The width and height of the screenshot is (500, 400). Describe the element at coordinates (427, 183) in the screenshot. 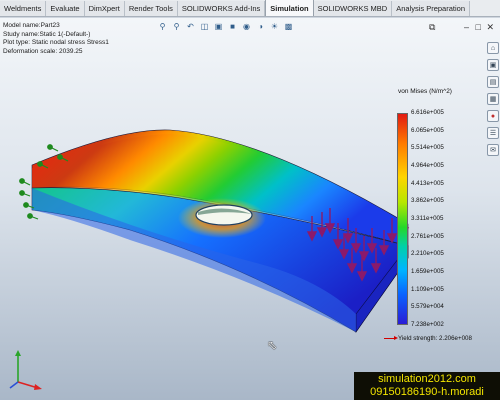

I see `legend-tick-label: 4.413e+005` at that location.